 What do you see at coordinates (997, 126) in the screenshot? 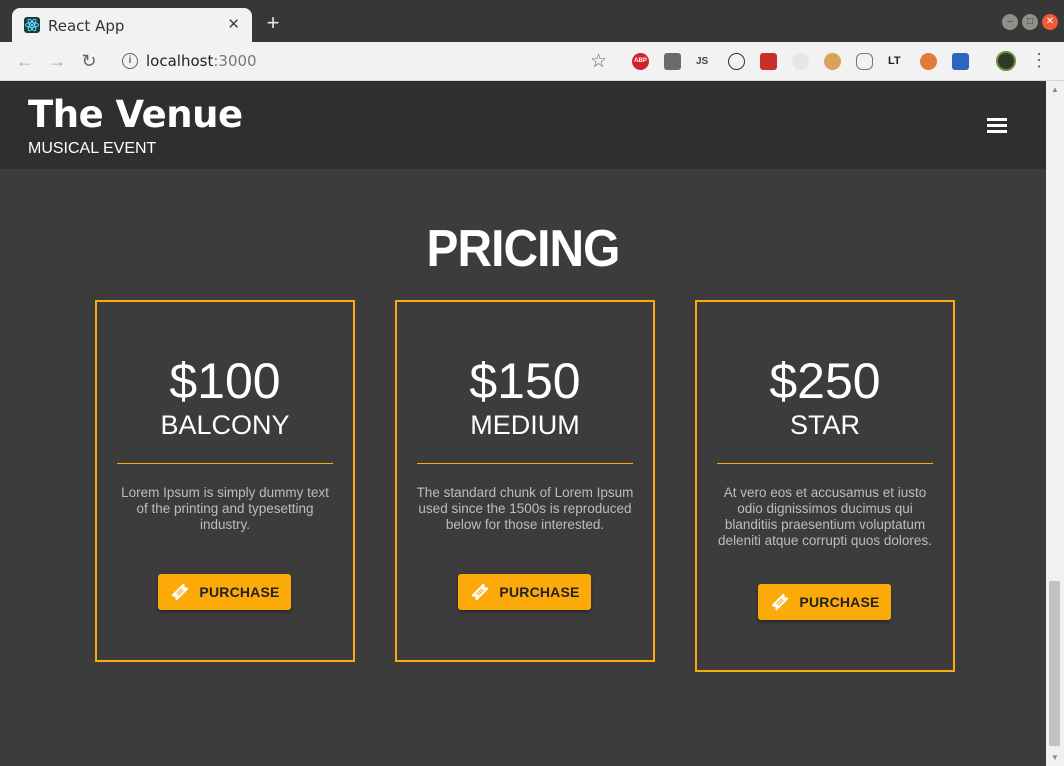
I see `hamburger-menu-icon` at bounding box center [997, 126].